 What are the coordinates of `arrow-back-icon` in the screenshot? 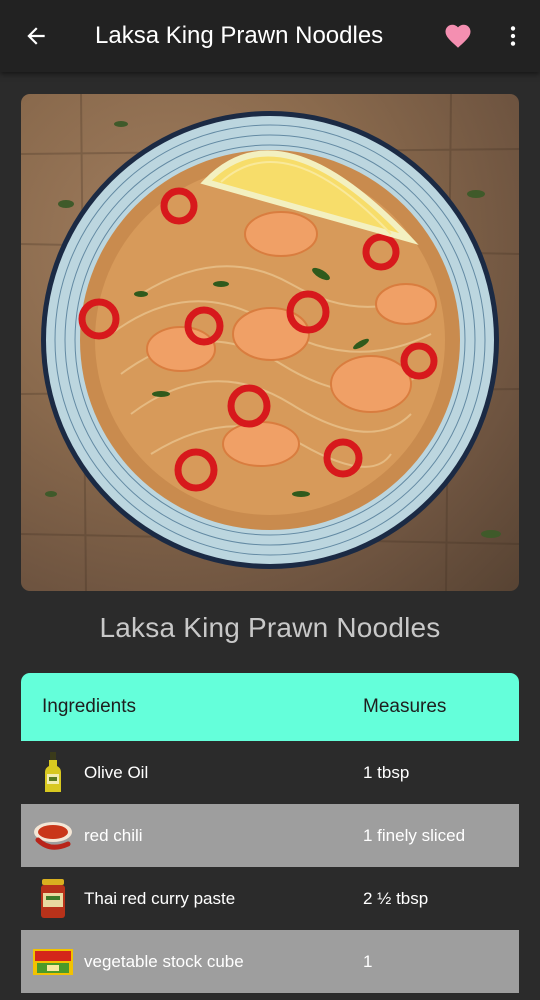 It's located at (36, 36).